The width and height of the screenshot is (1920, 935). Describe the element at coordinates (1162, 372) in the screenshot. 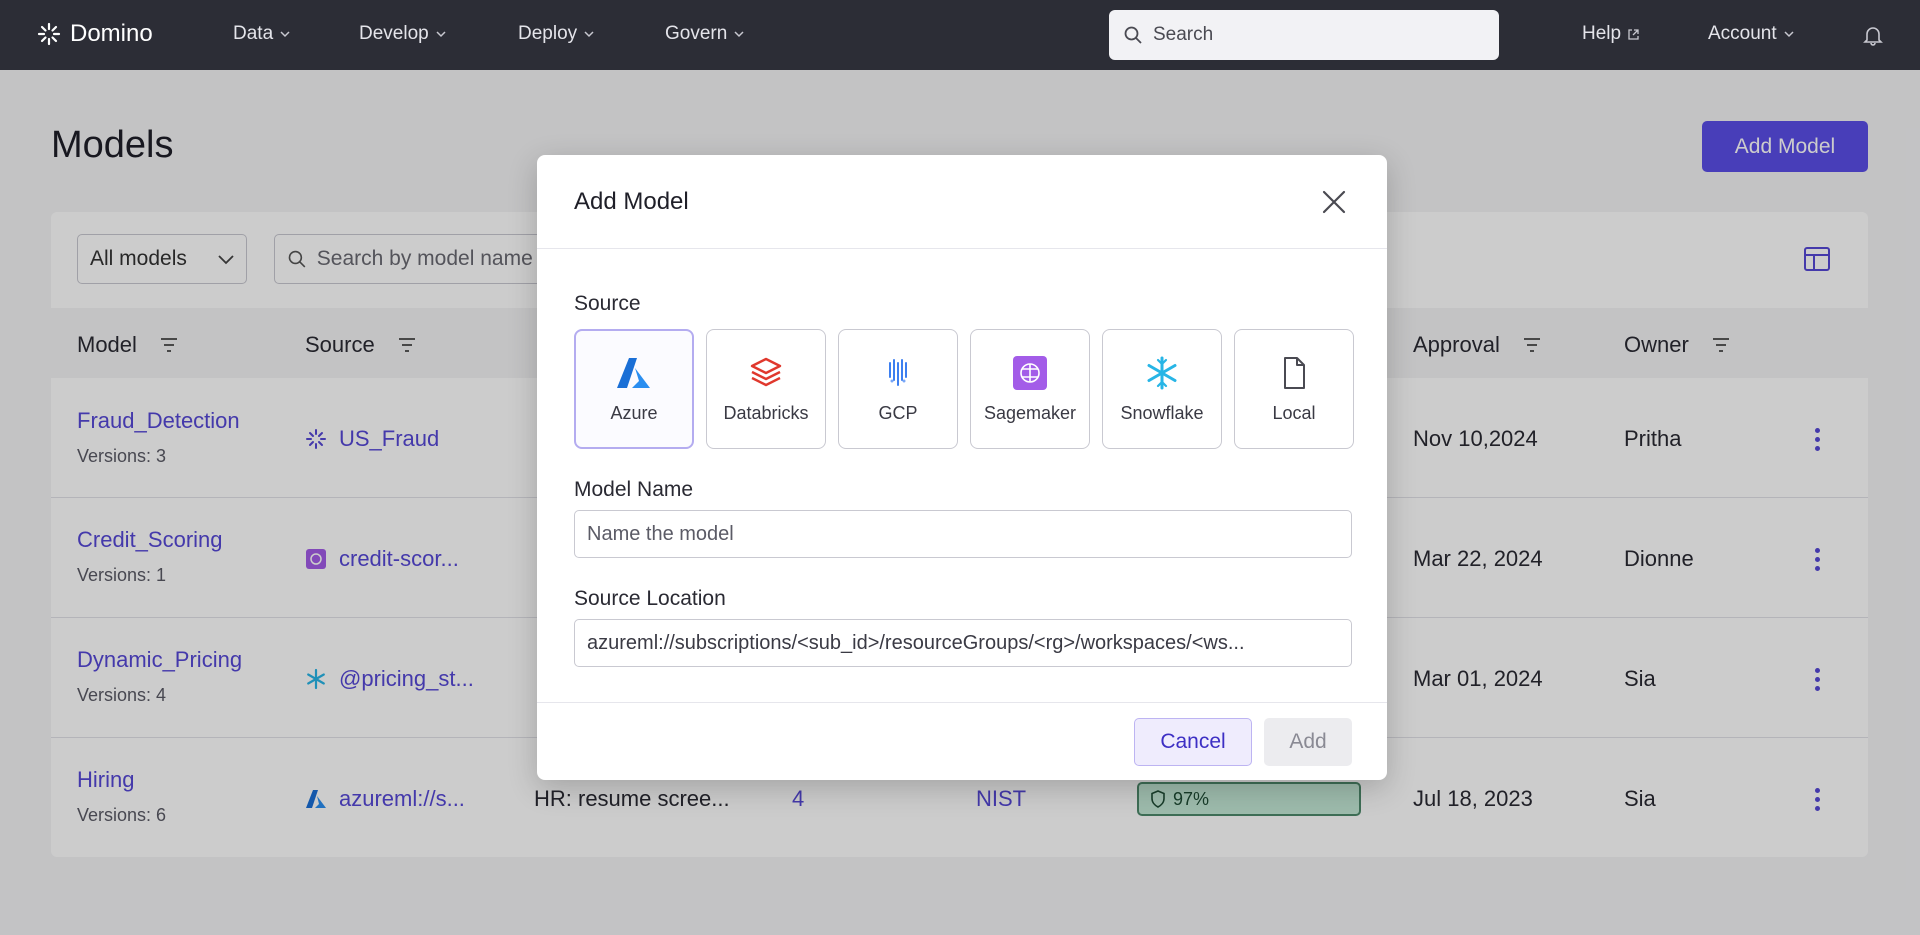

I see `snowflake-icon` at that location.